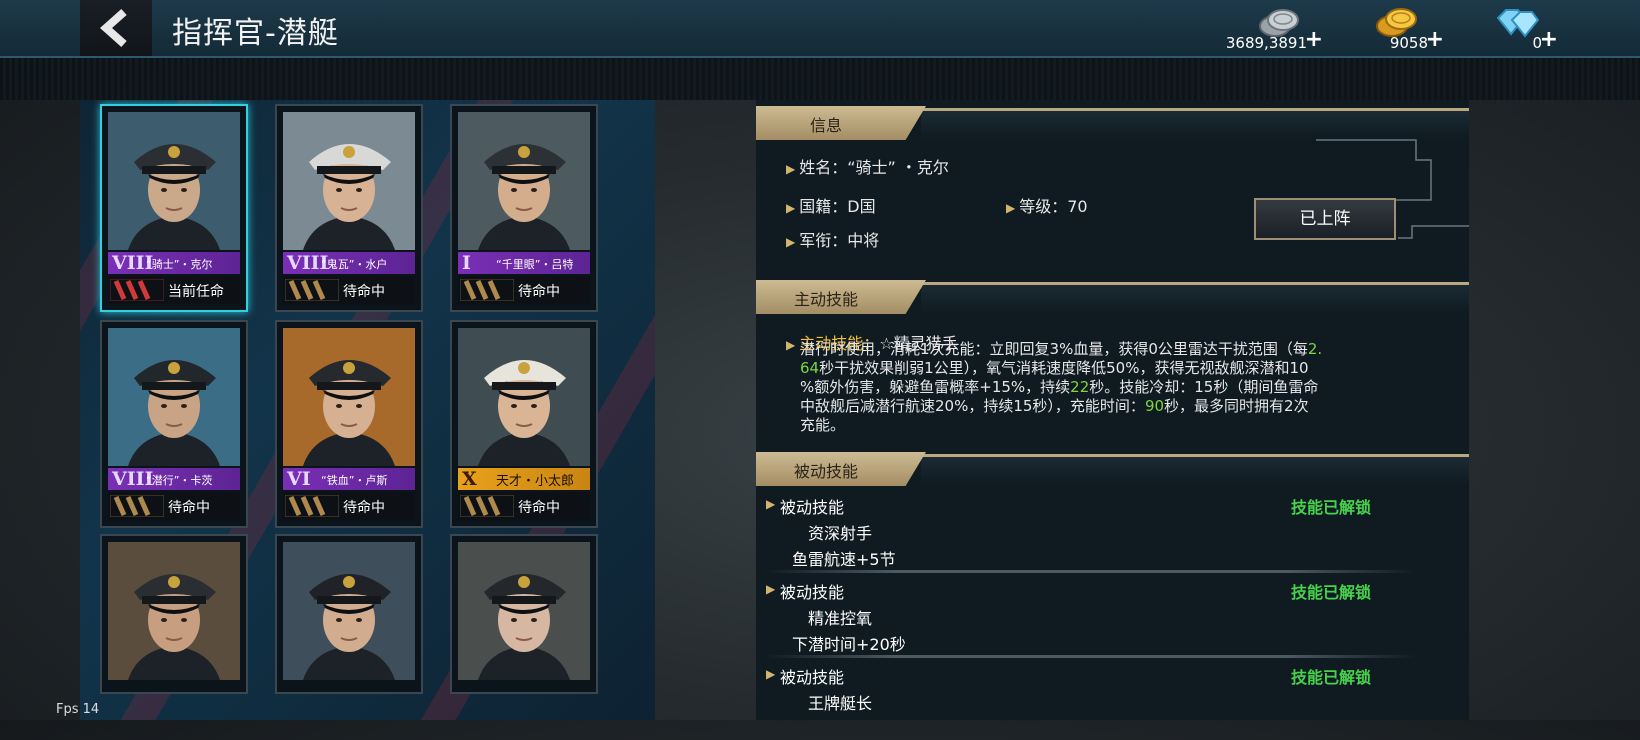  Describe the element at coordinates (1204, 387) in the screenshot. I see `desc-text: 秒。技能冷却：15秒（期间鱼雷命` at that location.